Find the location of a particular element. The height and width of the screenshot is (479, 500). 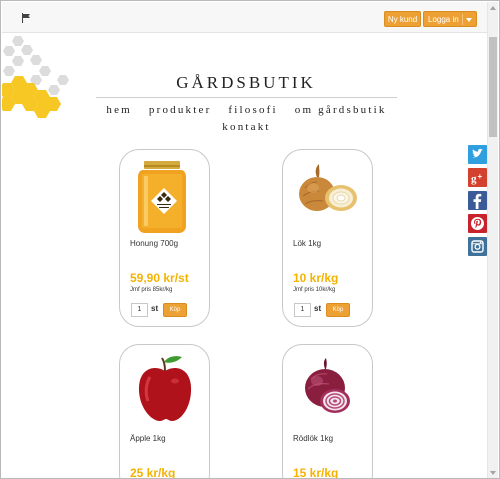

product-compare-price: Jmf pris 85kr/kg is located at coordinates (151, 290).